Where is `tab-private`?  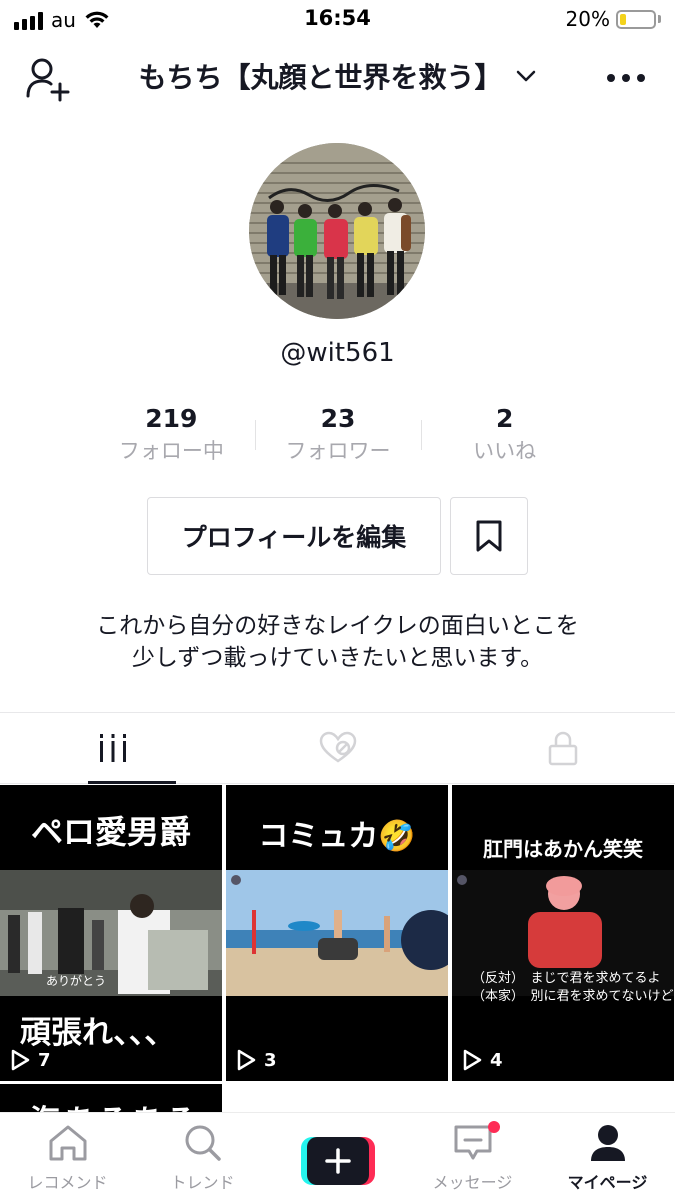 tab-private is located at coordinates (562, 748).